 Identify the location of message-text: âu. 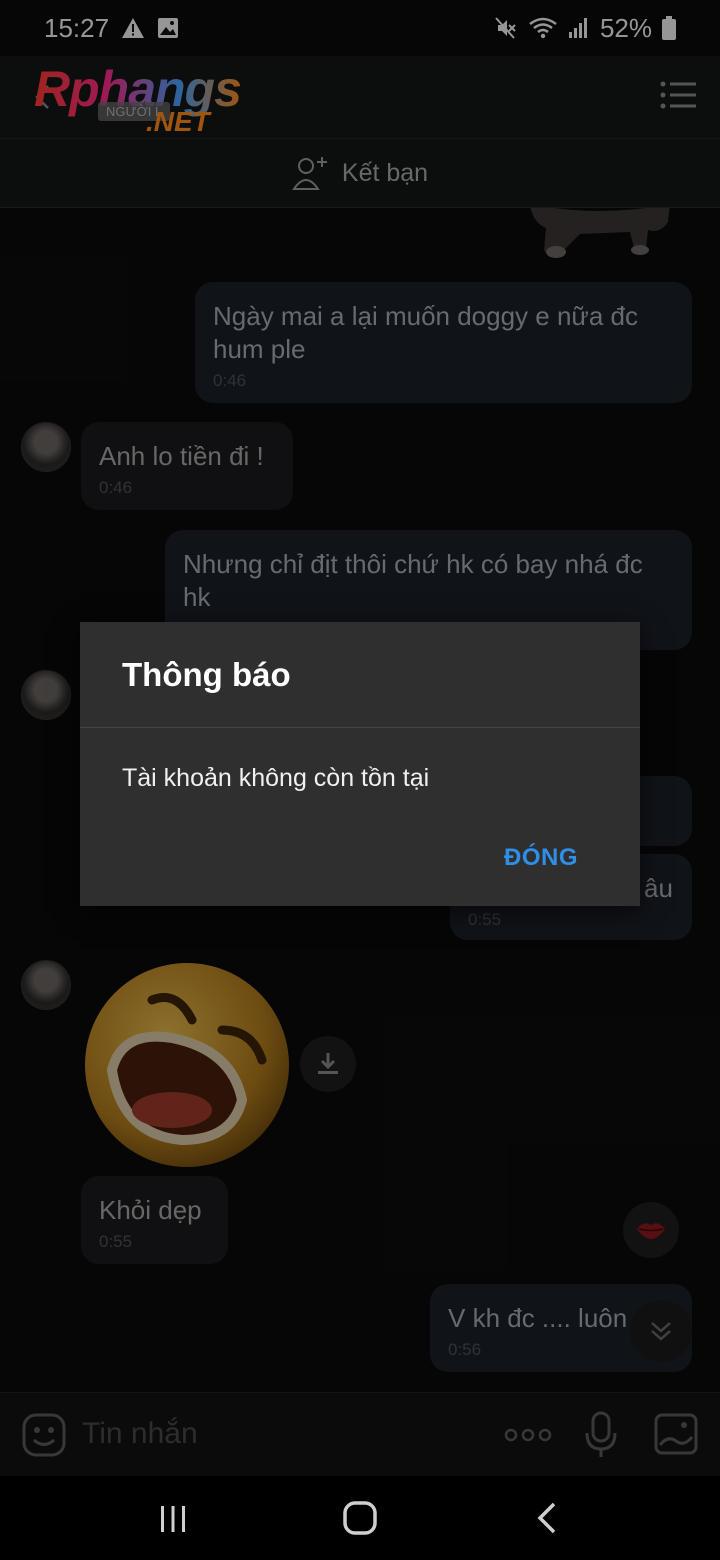
(658, 888).